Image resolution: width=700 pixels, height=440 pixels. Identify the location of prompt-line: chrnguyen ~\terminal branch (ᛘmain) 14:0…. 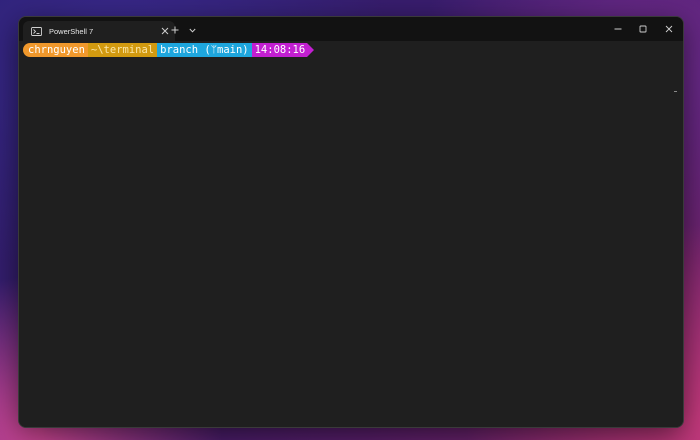
(169, 50).